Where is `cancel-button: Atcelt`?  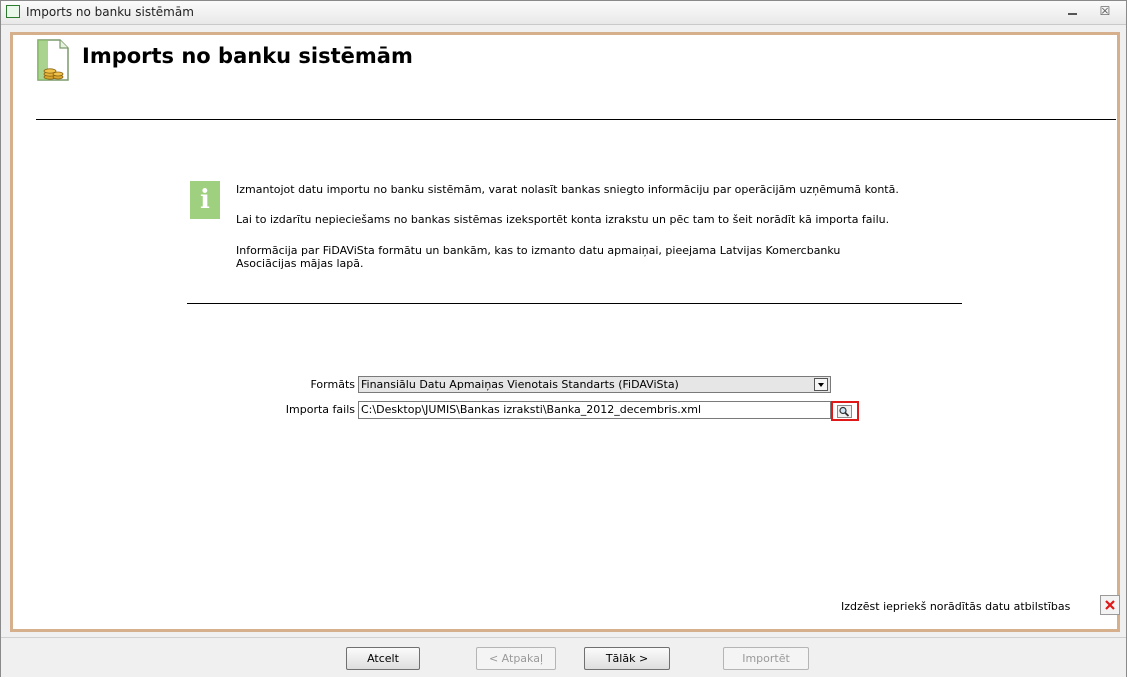
cancel-button: Atcelt is located at coordinates (383, 658).